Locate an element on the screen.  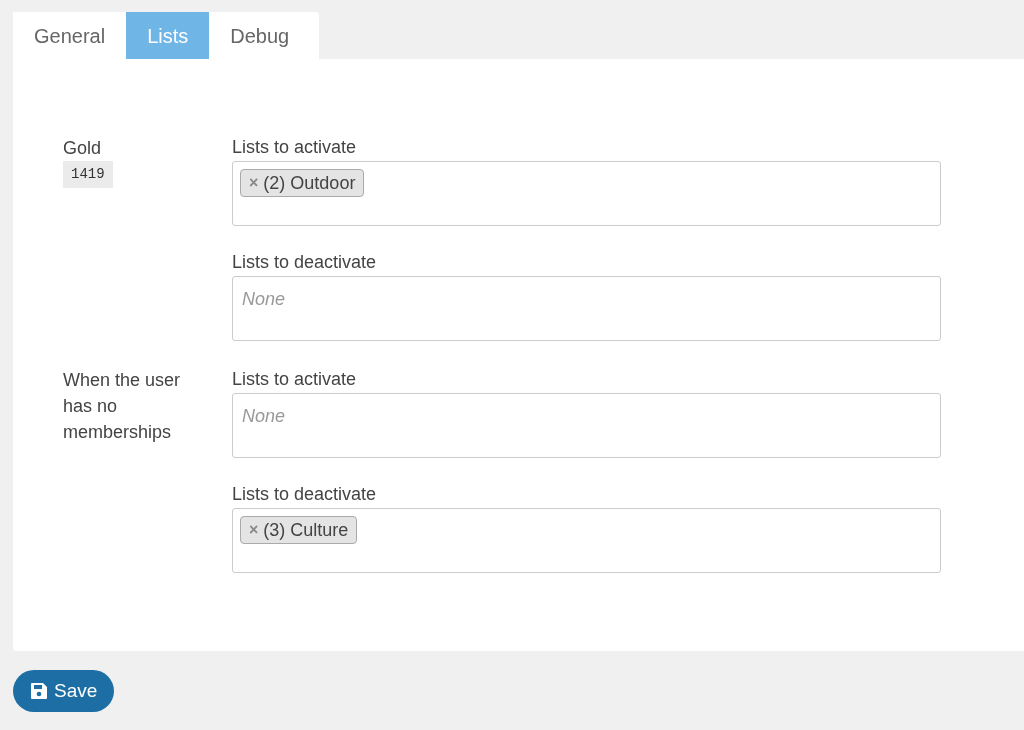
tag-label: (3) Culture is located at coordinates (306, 530).